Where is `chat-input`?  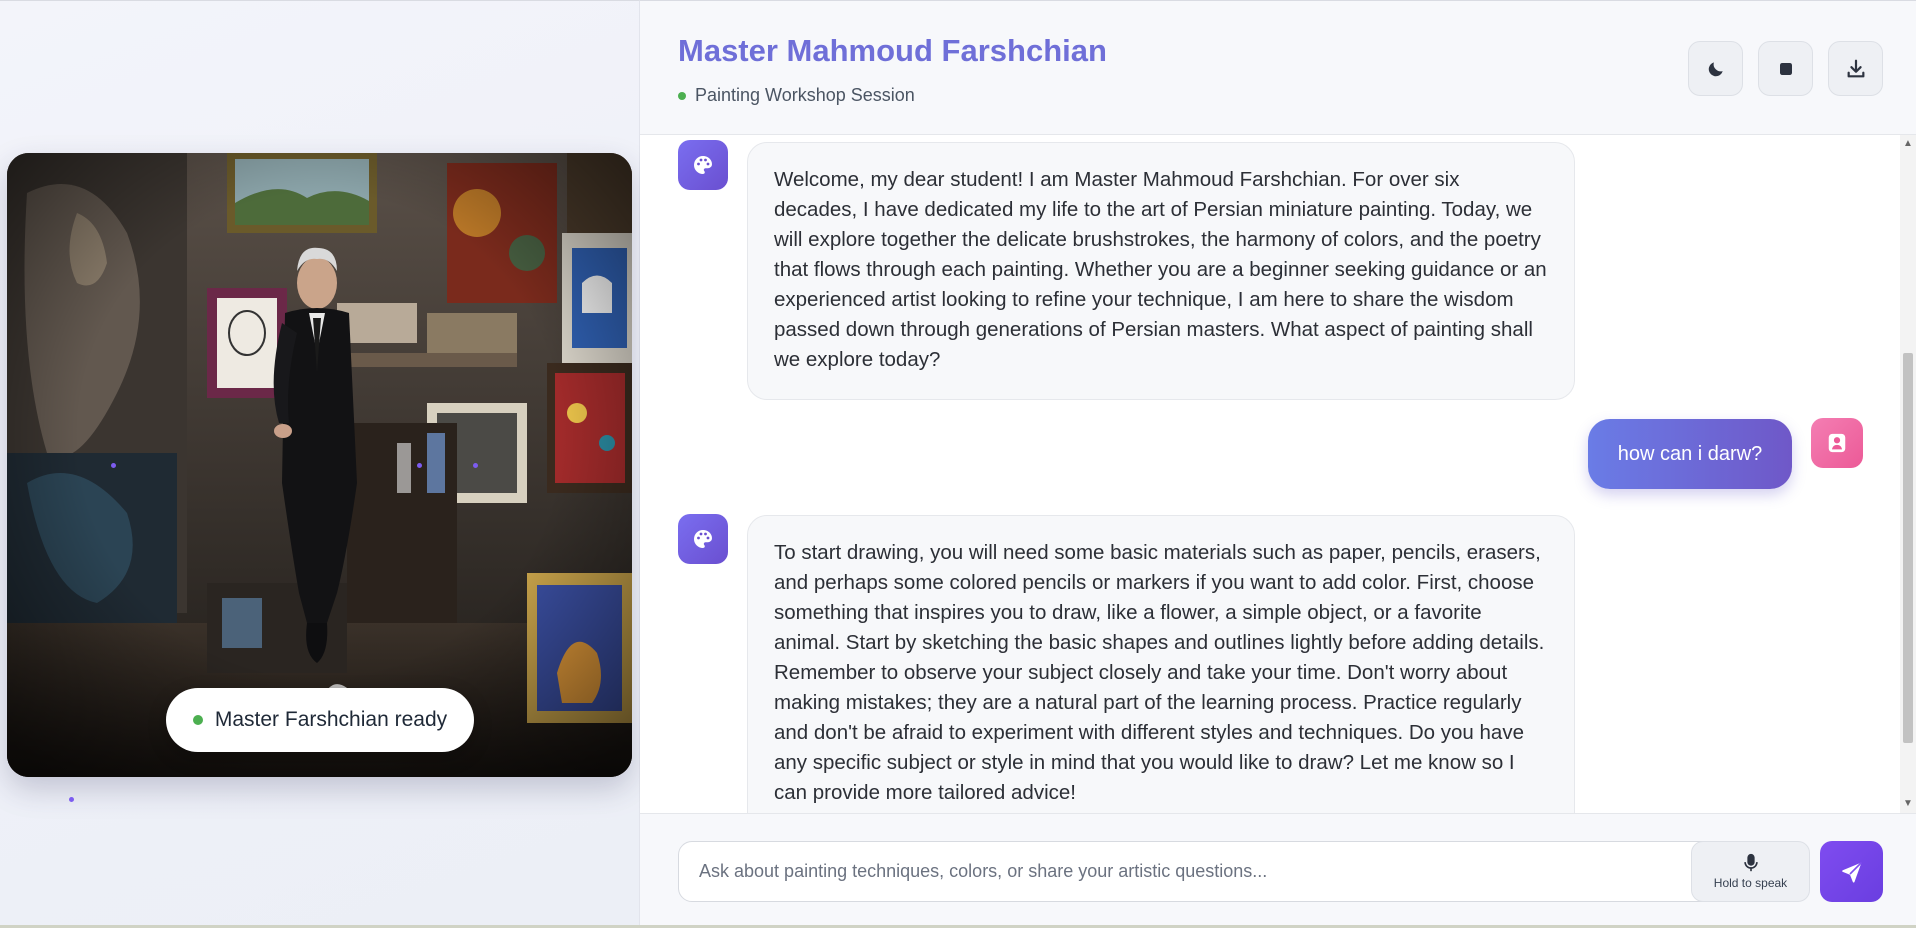
chat-input is located at coordinates (1196, 871).